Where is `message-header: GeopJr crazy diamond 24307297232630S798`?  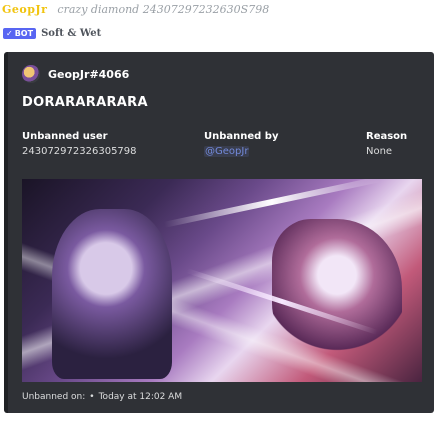 message-header: GeopJr crazy diamond 24307297232630S798 is located at coordinates (135, 9).